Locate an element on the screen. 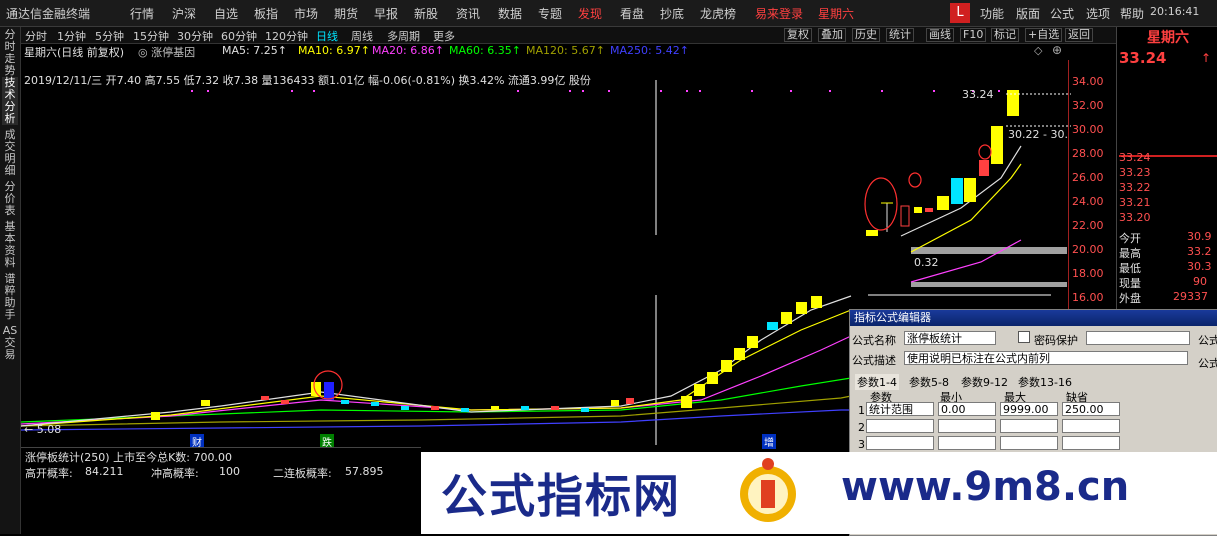 Image resolution: width=1217 pixels, height=536 pixels. tab-fenshi: 分时走势 is located at coordinates (10, 53).